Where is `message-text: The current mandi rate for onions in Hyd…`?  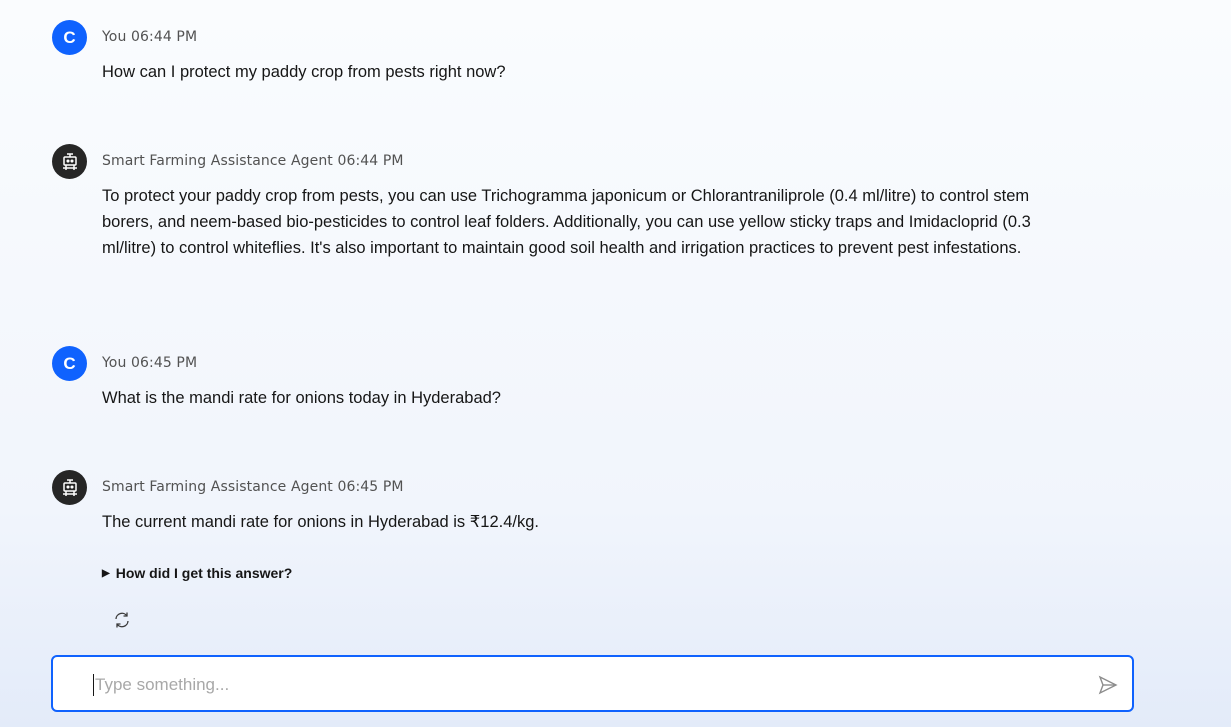 message-text: The current mandi rate for onions in Hyd… is located at coordinates (320, 522).